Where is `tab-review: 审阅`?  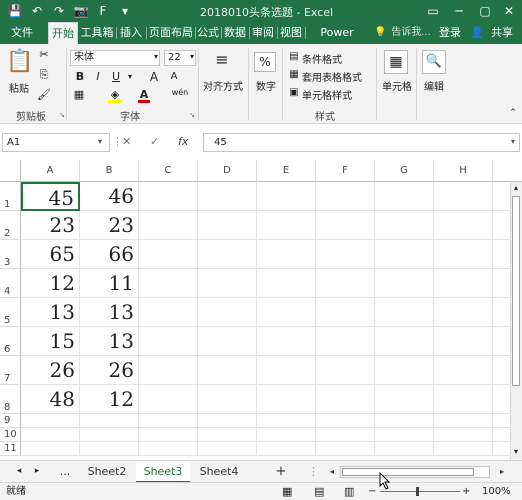
tab-review: 审阅 is located at coordinates (263, 33).